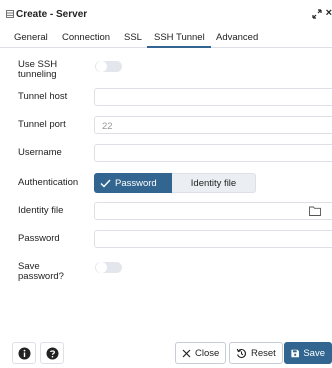  I want to click on save-password-toggle, so click(108, 267).